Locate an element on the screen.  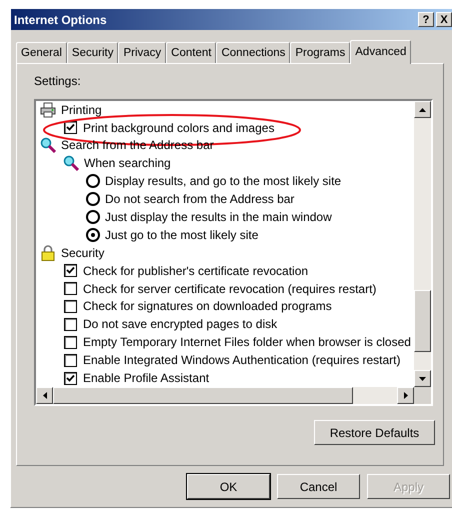
setting-label: Security is located at coordinates (82, 253).